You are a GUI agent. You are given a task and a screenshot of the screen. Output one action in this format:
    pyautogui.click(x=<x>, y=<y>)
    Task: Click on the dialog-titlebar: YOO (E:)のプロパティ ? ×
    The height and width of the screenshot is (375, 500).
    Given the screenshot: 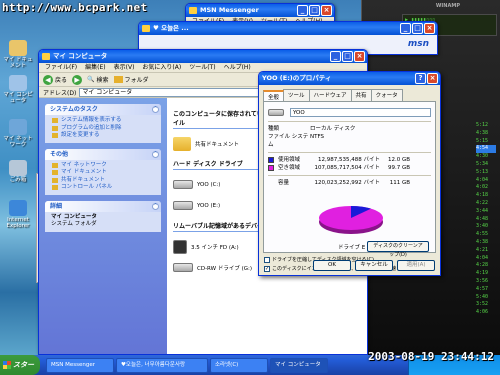 What is the action you would take?
    pyautogui.click(x=349, y=78)
    